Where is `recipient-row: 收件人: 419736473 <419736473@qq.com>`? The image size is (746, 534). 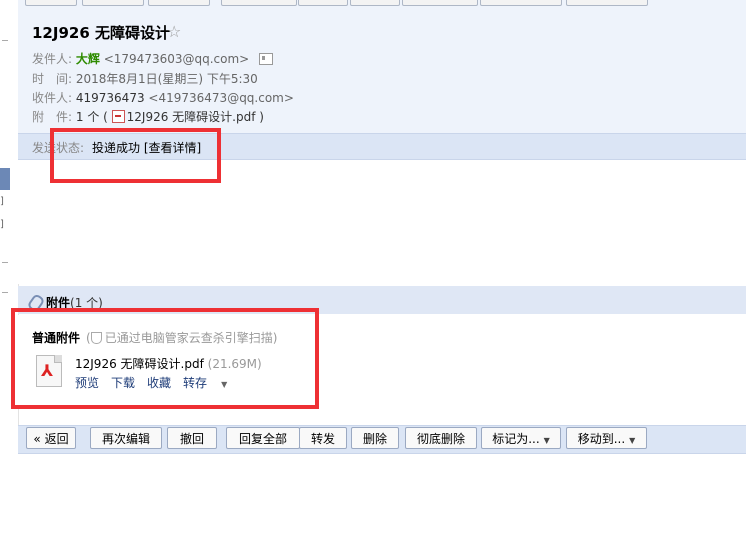 recipient-row: 收件人: 419736473 <419736473@qq.com> is located at coordinates (163, 97).